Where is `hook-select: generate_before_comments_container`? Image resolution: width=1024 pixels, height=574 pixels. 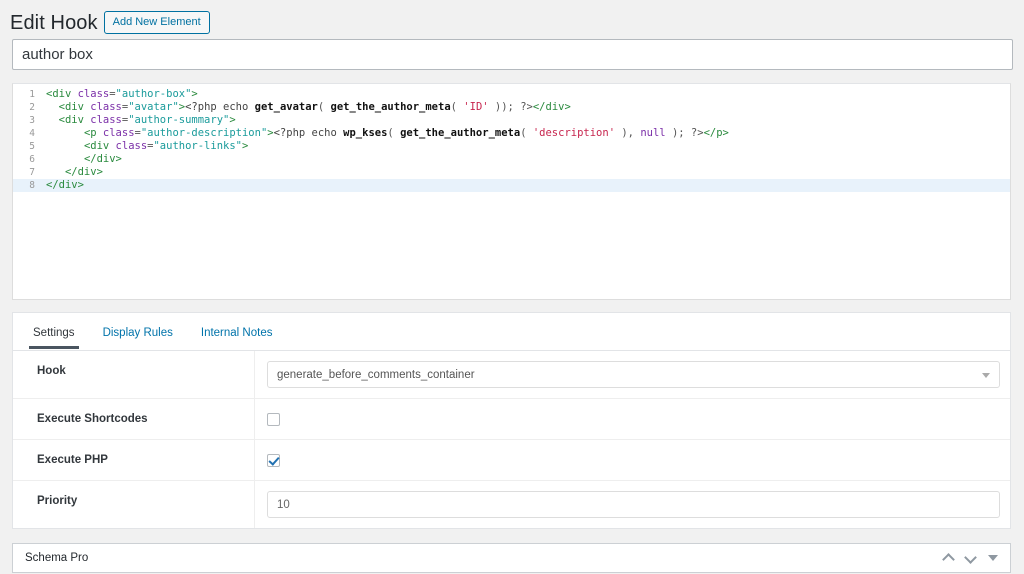 hook-select: generate_before_comments_container is located at coordinates (633, 374).